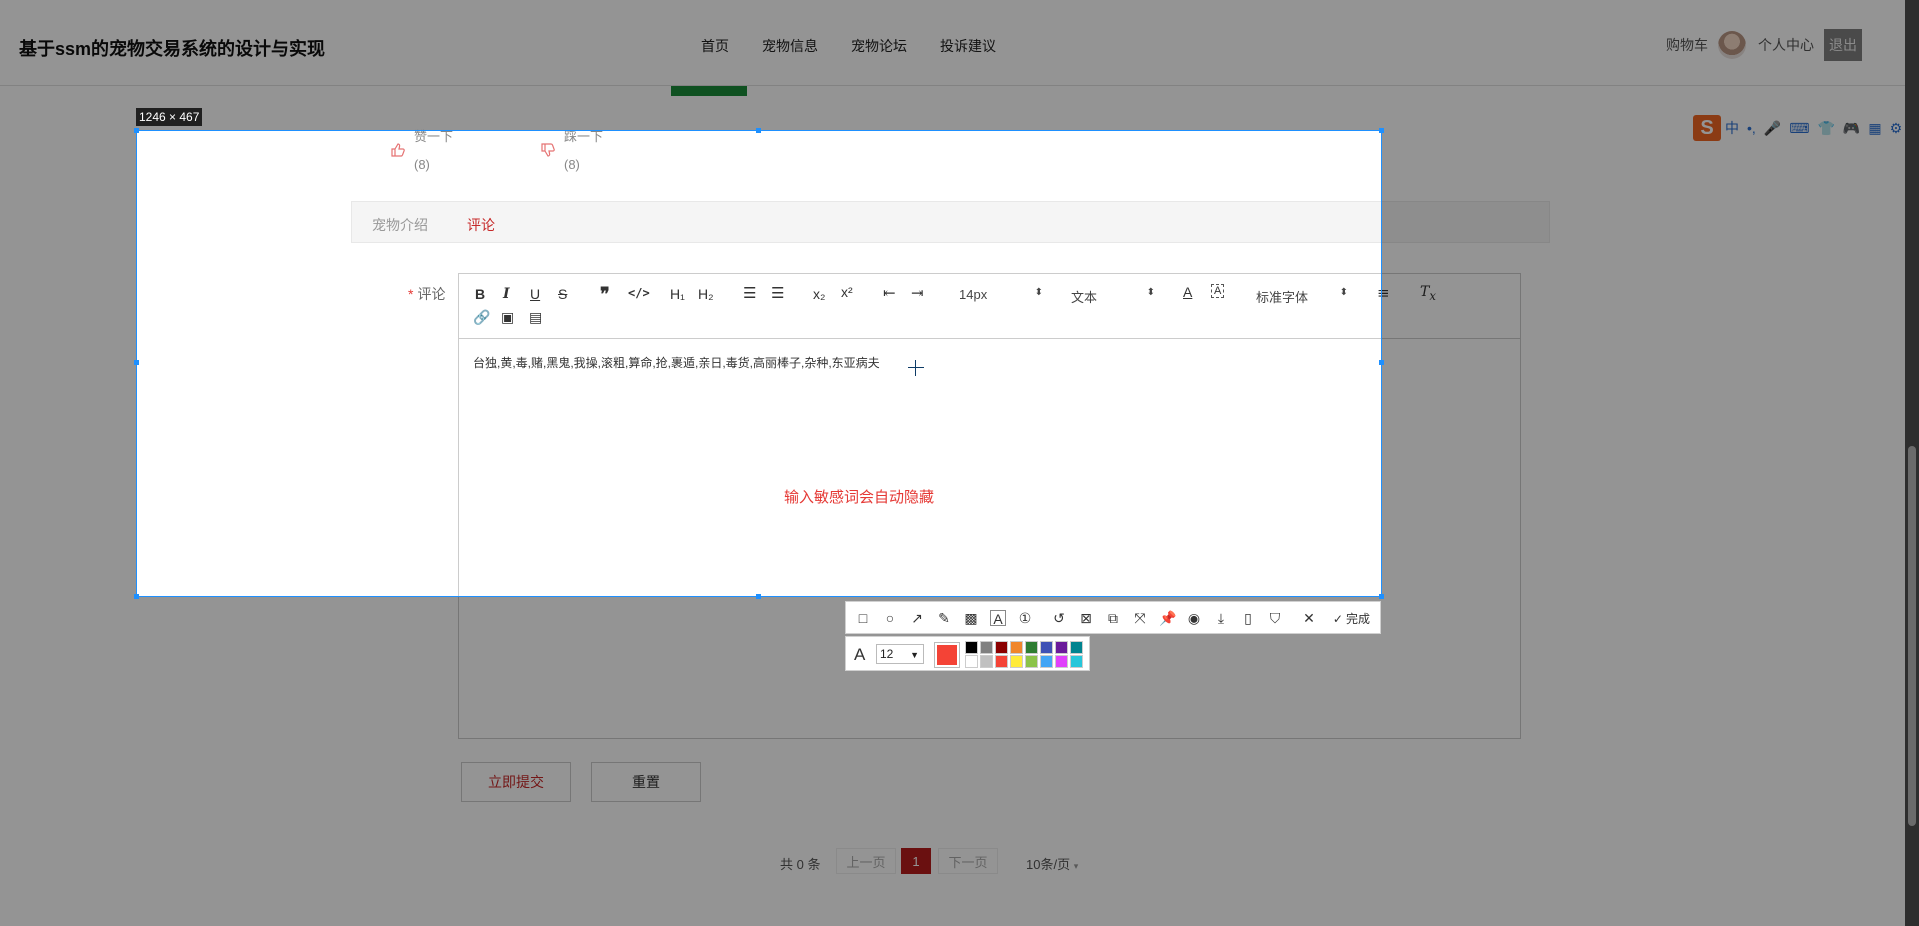 This screenshot has height=926, width=1919. Describe the element at coordinates (860, 654) in the screenshot. I see `font-icon: A` at that location.